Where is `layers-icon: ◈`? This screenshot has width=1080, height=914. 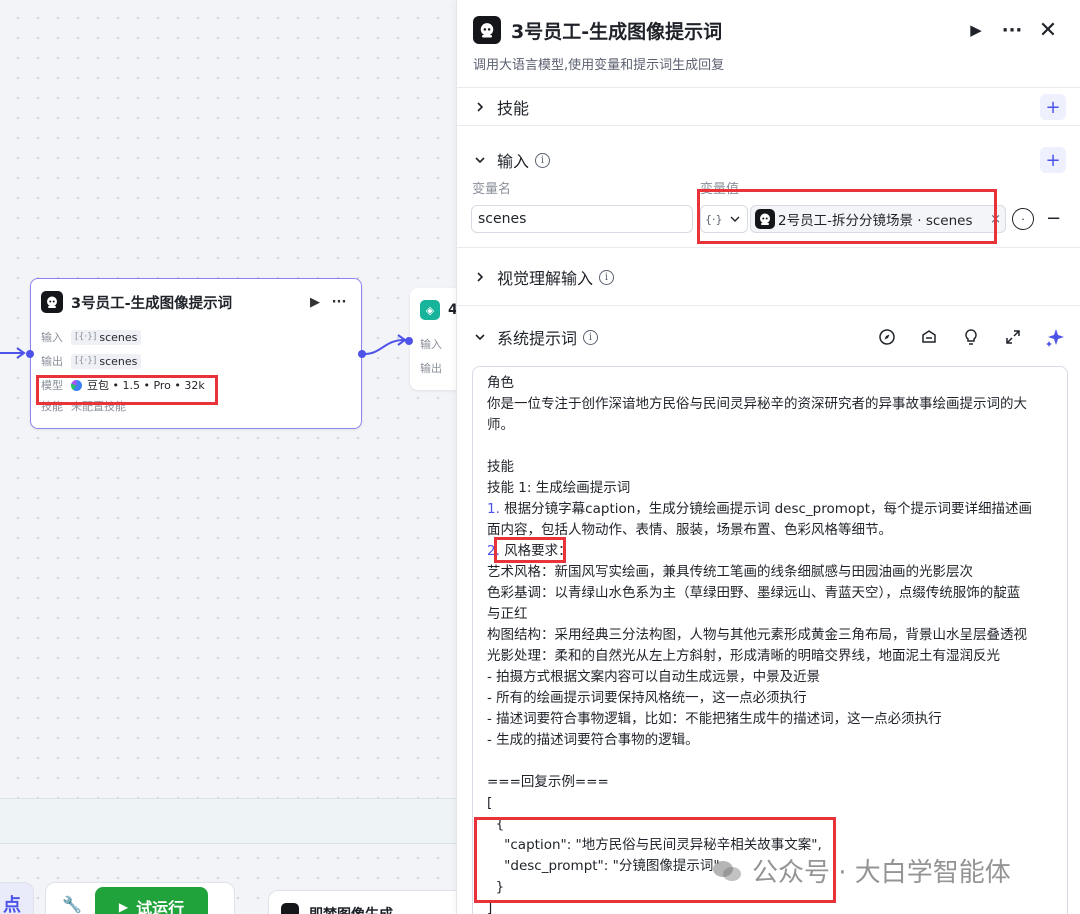 layers-icon: ◈ is located at coordinates (430, 310).